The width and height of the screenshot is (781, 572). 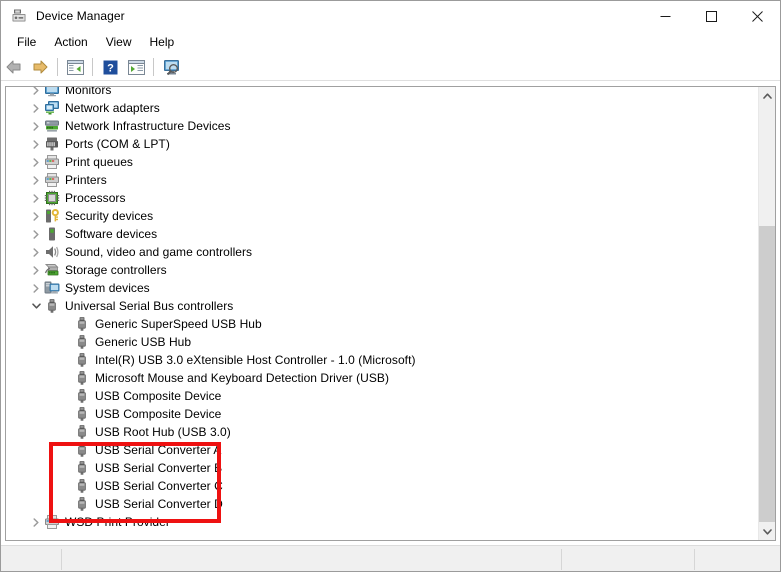 What do you see at coordinates (136, 67) in the screenshot?
I see `properties-icon` at bounding box center [136, 67].